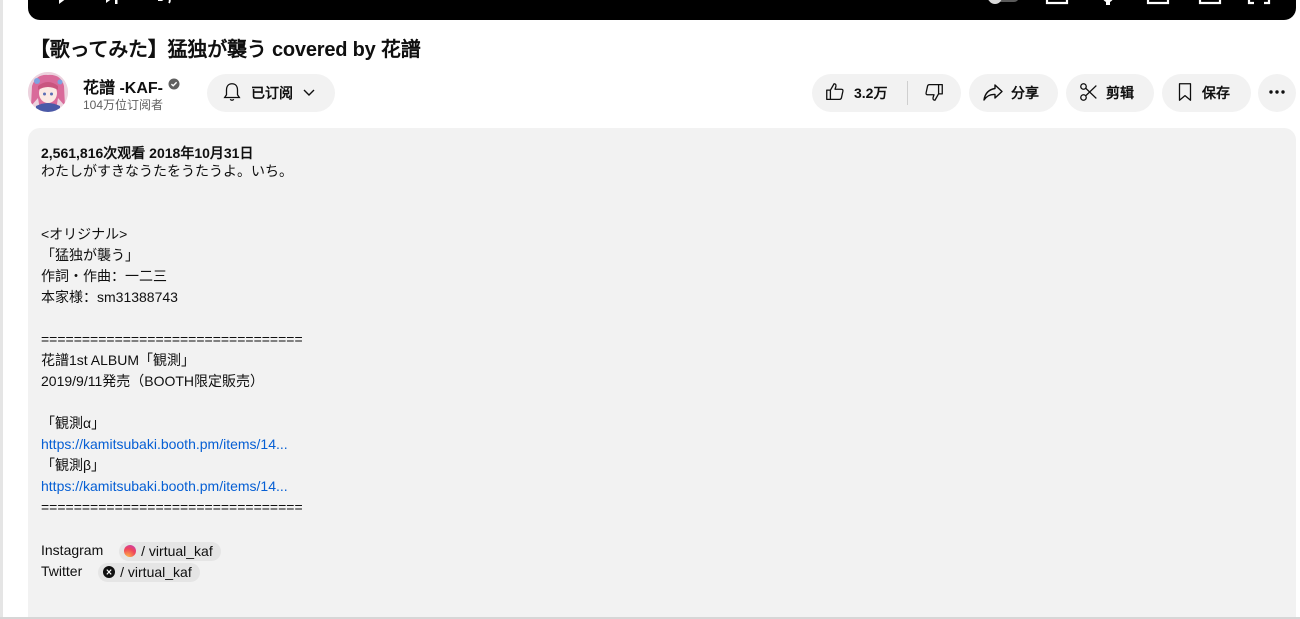 The height and width of the screenshot is (619, 1300). What do you see at coordinates (1025, 93) in the screenshot?
I see `share-label: 分享` at bounding box center [1025, 93].